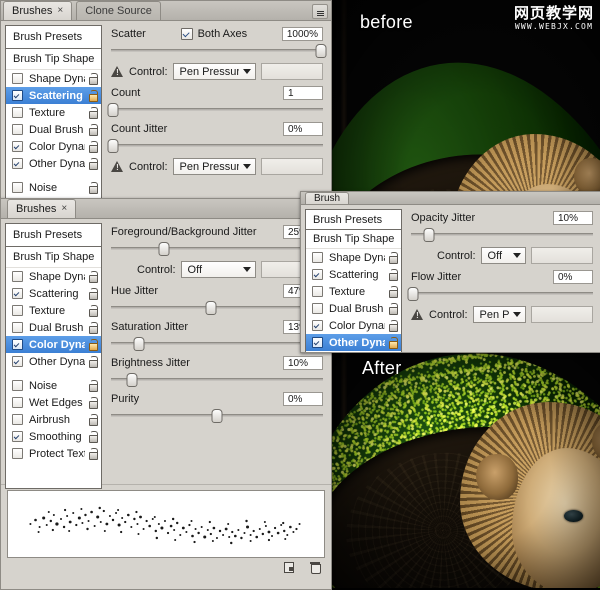 The height and width of the screenshot is (590, 600). Describe the element at coordinates (217, 343) in the screenshot. I see `saturation-jitter-slider` at that location.